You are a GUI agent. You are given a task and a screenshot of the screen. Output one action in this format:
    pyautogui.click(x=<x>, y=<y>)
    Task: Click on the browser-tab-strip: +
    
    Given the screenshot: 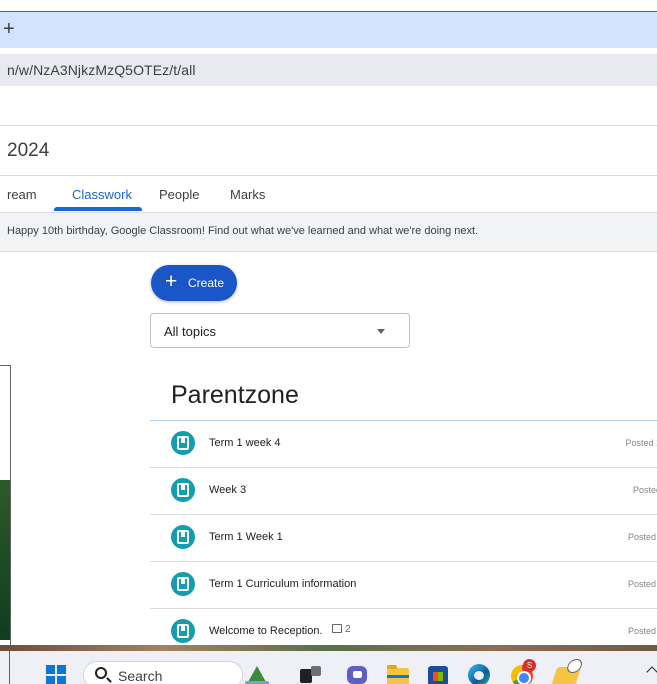 What is the action you would take?
    pyautogui.click(x=328, y=30)
    